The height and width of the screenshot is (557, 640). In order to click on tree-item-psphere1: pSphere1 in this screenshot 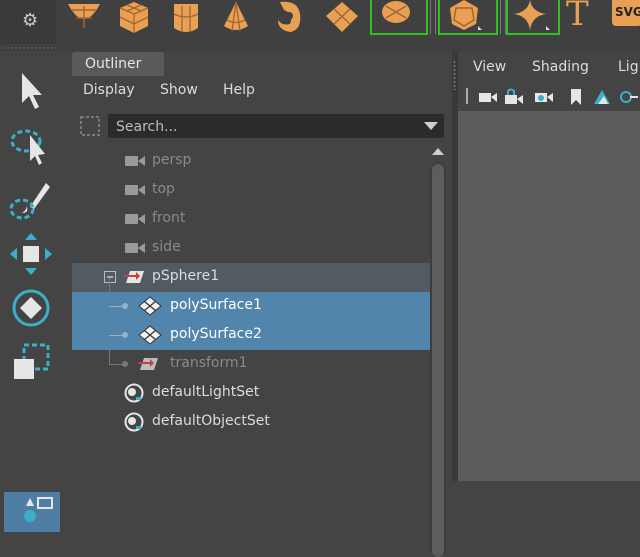, I will do `click(251, 277)`.